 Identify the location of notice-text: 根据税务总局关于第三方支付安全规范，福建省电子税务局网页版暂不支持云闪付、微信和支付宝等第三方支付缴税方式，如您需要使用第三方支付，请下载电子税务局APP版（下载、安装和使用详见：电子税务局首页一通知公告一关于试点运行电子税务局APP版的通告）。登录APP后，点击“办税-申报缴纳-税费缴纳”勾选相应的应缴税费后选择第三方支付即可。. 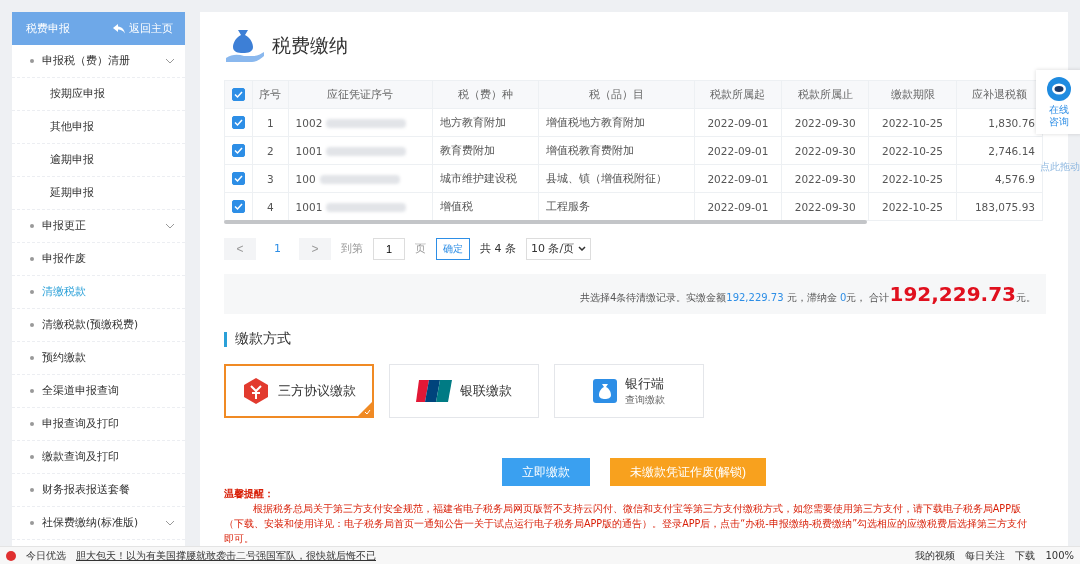
(626, 524).